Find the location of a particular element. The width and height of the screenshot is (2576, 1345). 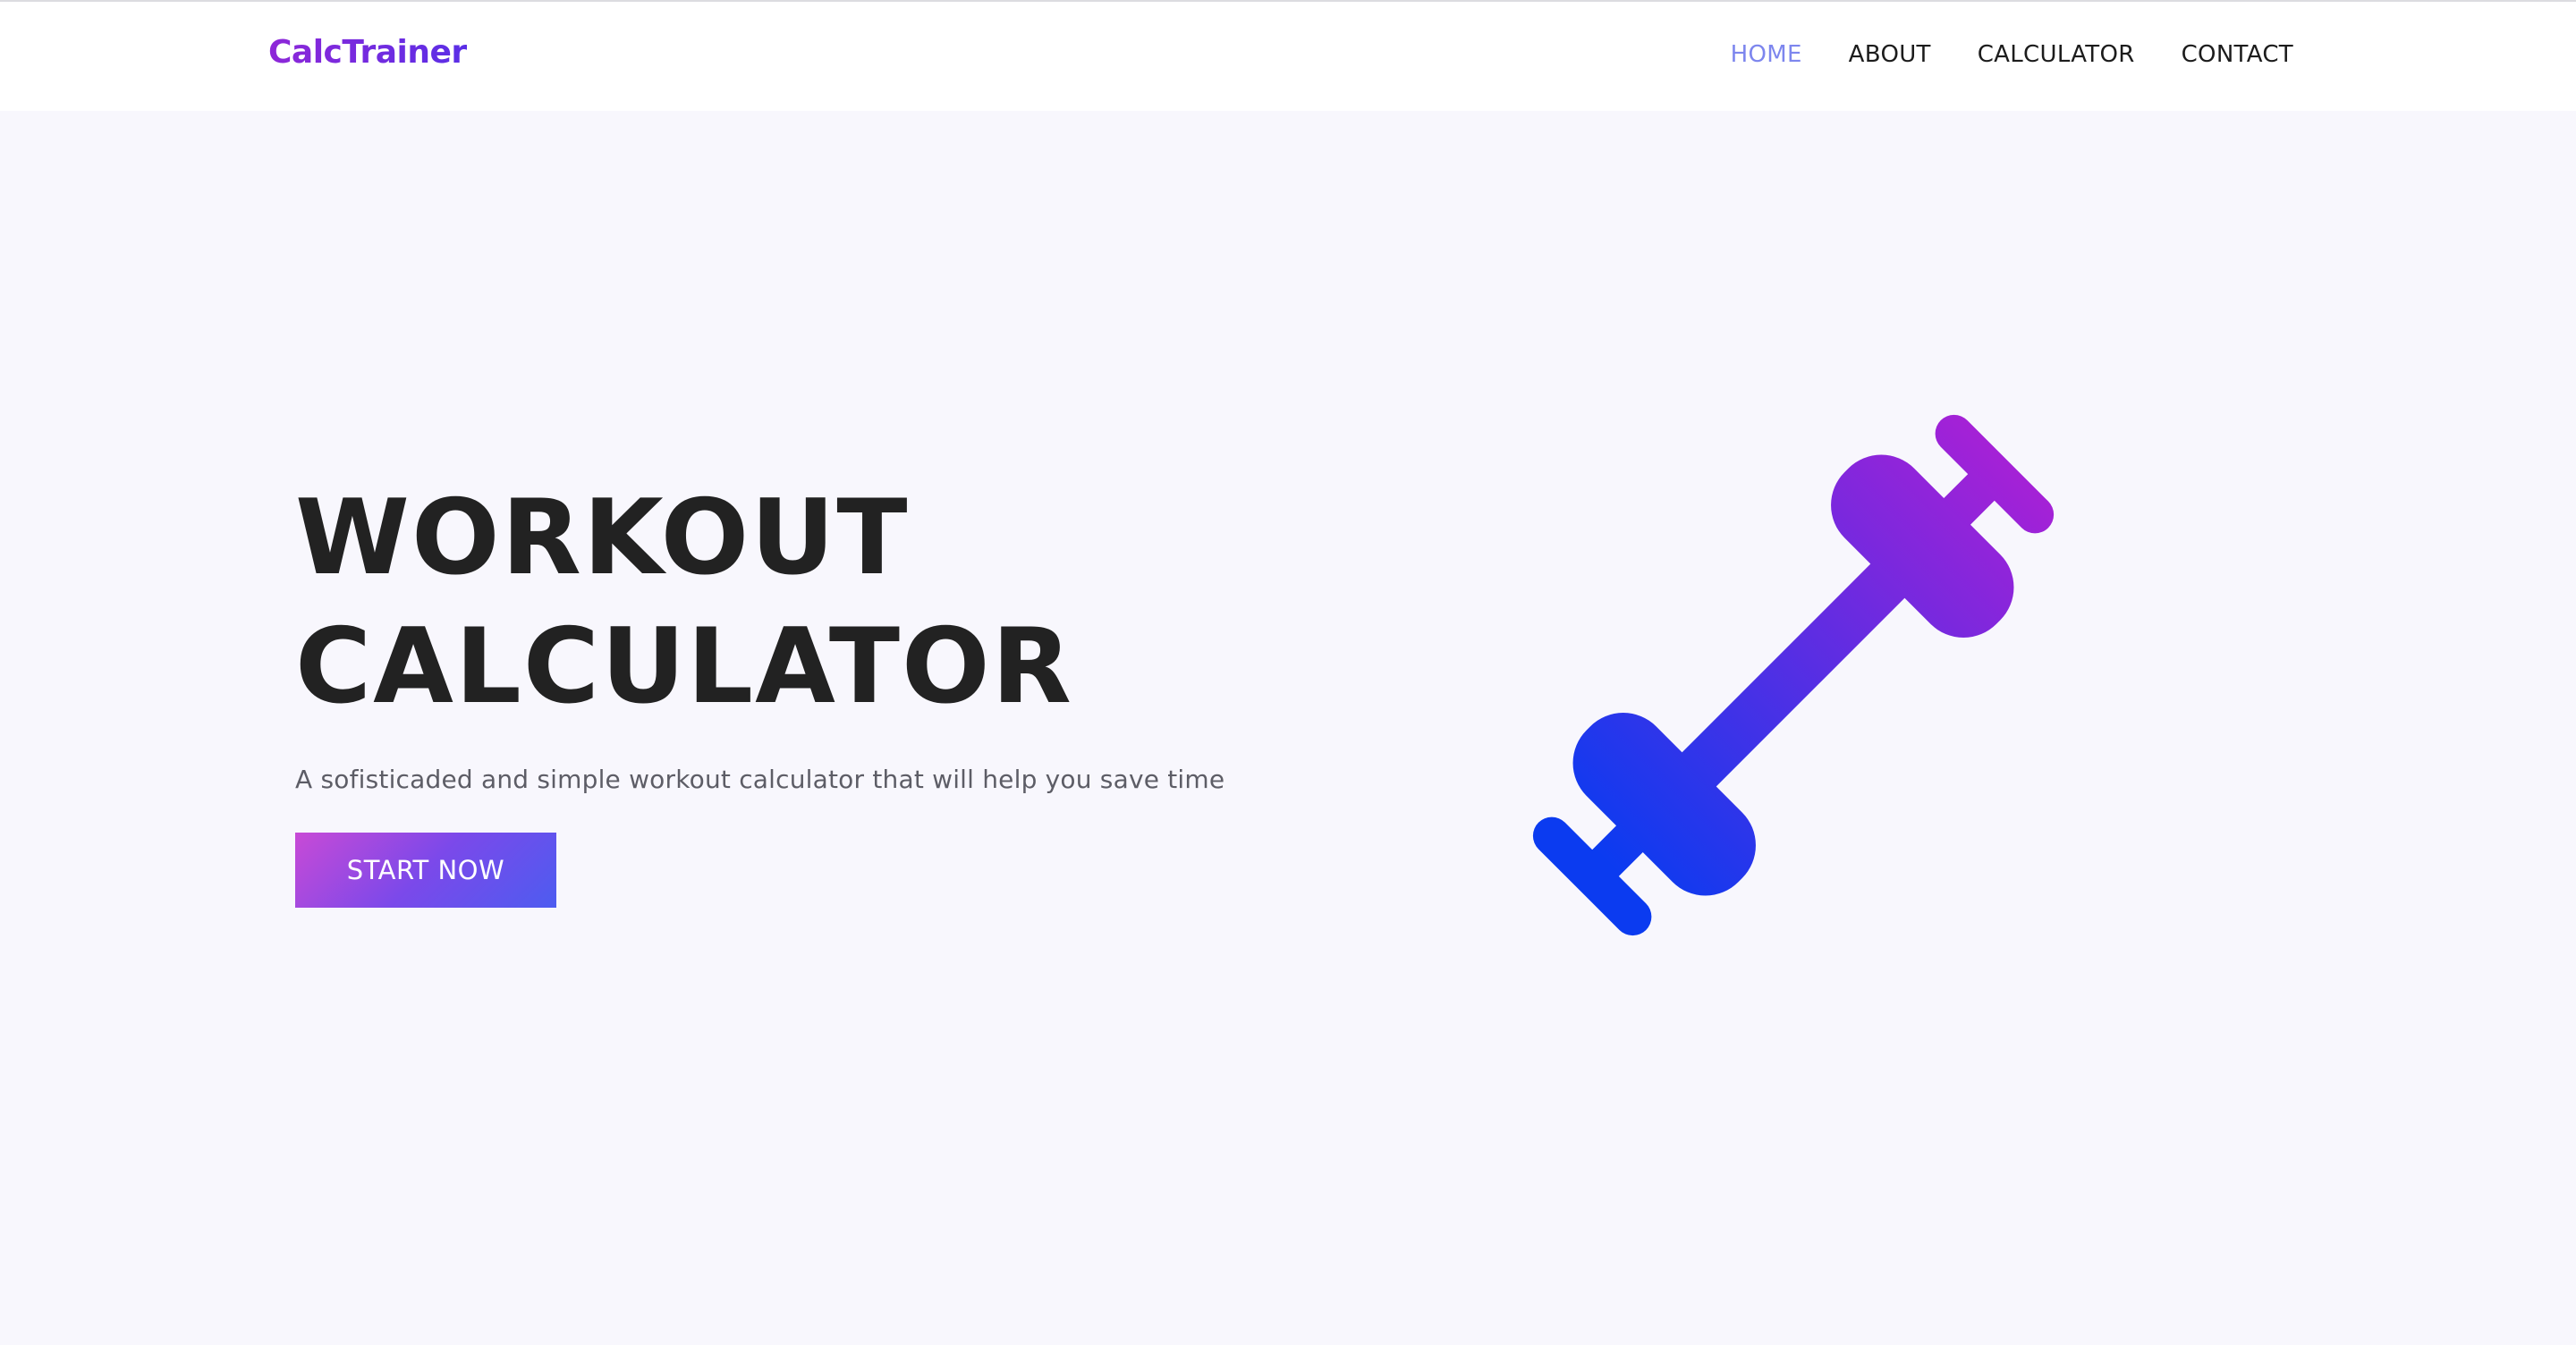

main-nav: HOME ABOUT CALCULATOR CONTACT is located at coordinates (2012, 54).